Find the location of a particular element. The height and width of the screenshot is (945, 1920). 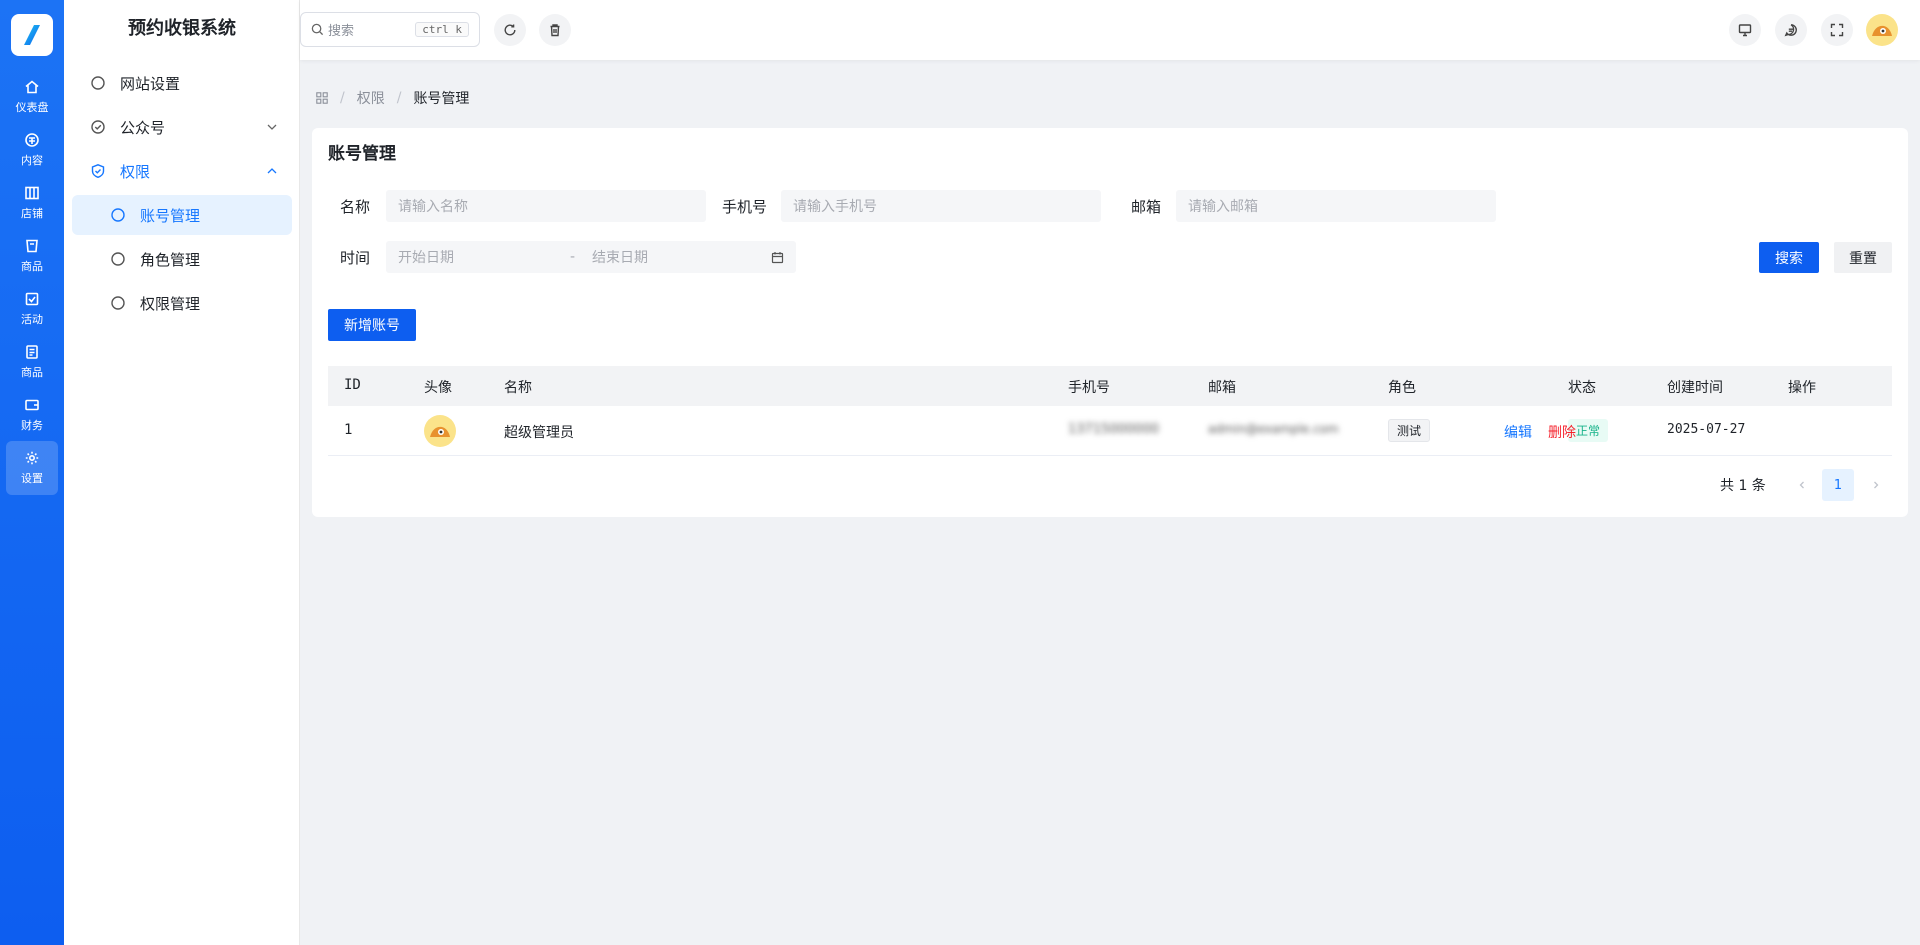

sidebar-item-label: 账号管理 is located at coordinates (170, 215).